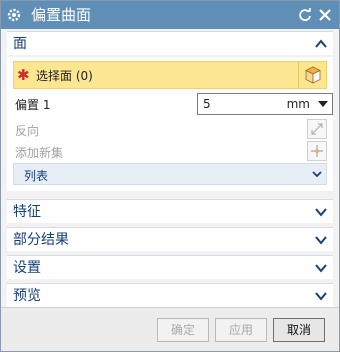 The image size is (340, 352). Describe the element at coordinates (298, 104) in the screenshot. I see `offset-unit: mm` at that location.